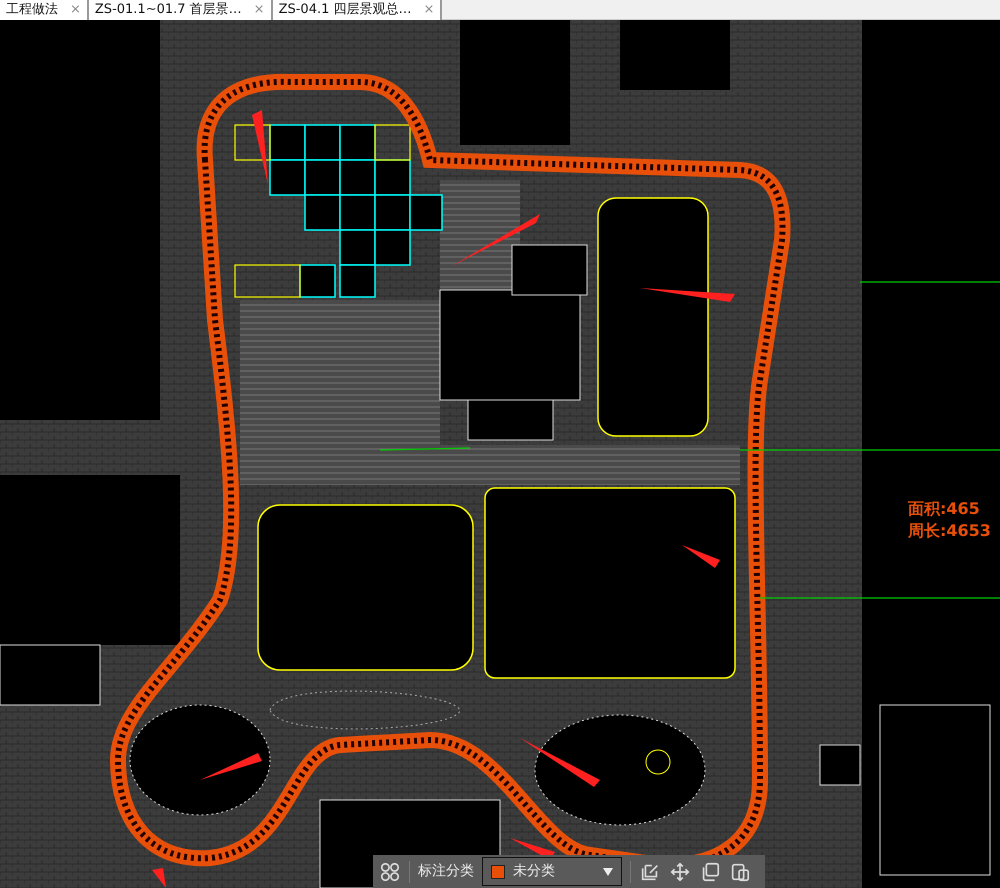 This screenshot has width=1000, height=888. What do you see at coordinates (32, 10) in the screenshot?
I see `tab: 工程做法` at bounding box center [32, 10].